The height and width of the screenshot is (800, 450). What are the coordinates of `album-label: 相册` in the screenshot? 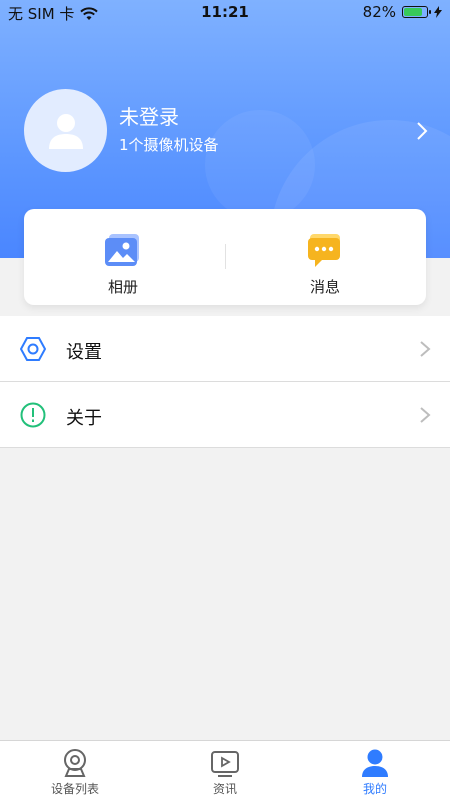 It's located at (122, 287).